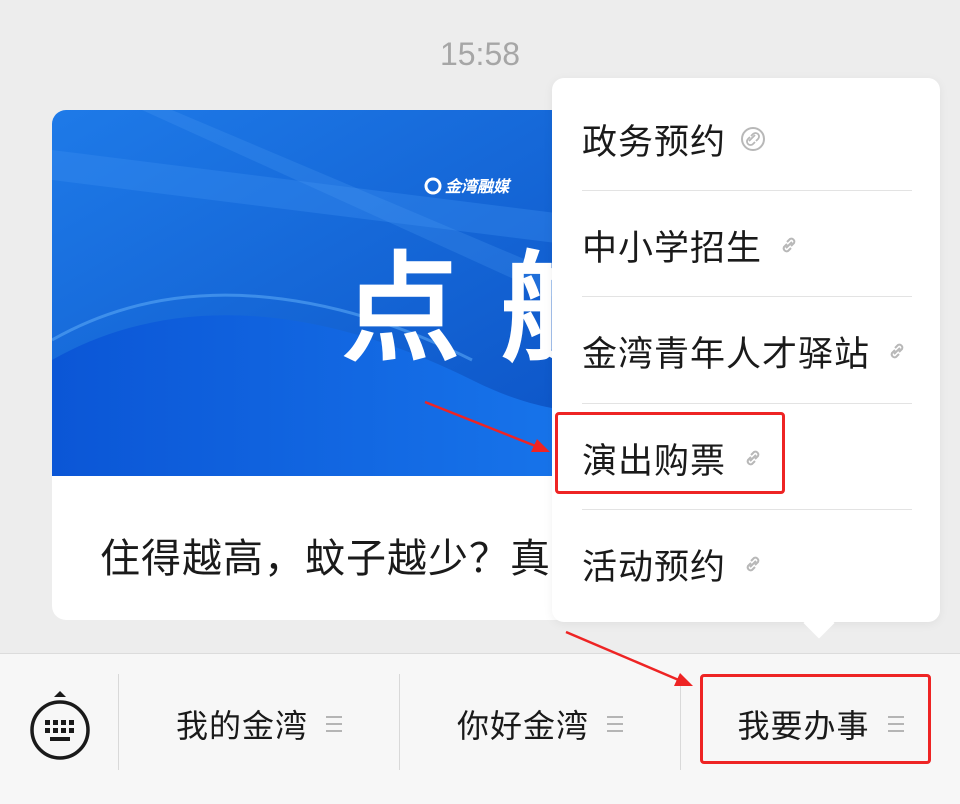  Describe the element at coordinates (241, 726) in the screenshot. I see `tab-label: 我的金湾` at that location.